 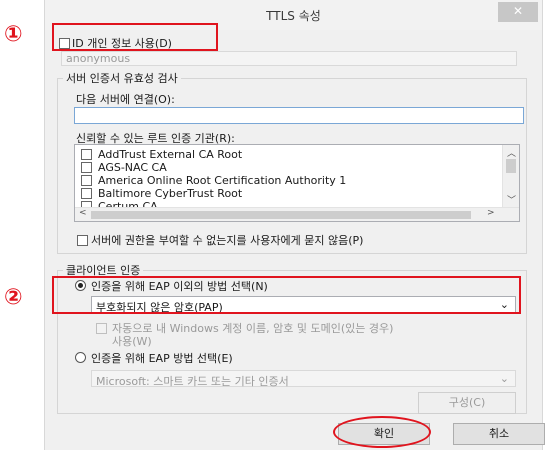 I want to click on vertical-scroll-thumb, so click(x=511, y=166).